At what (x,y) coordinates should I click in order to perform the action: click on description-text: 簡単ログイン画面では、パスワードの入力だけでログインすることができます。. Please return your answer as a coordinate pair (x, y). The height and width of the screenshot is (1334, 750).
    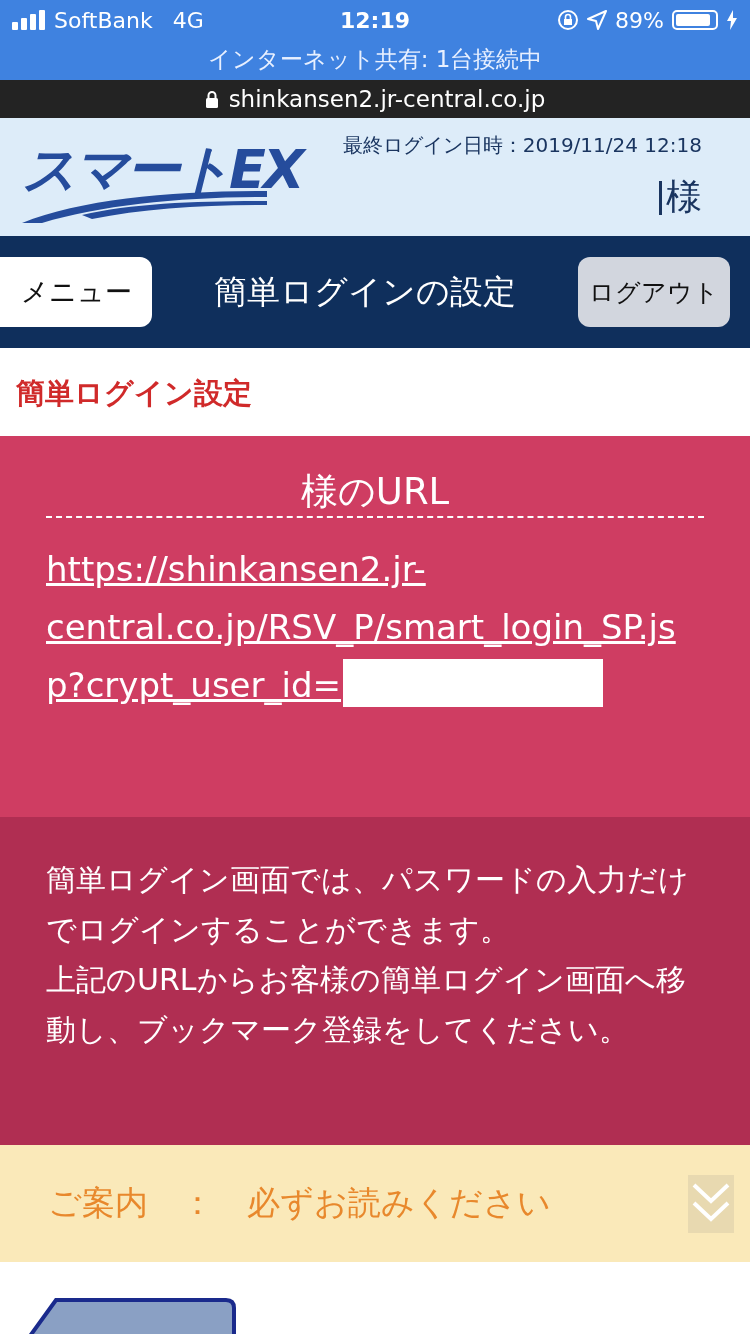
    Looking at the image, I should click on (368, 905).